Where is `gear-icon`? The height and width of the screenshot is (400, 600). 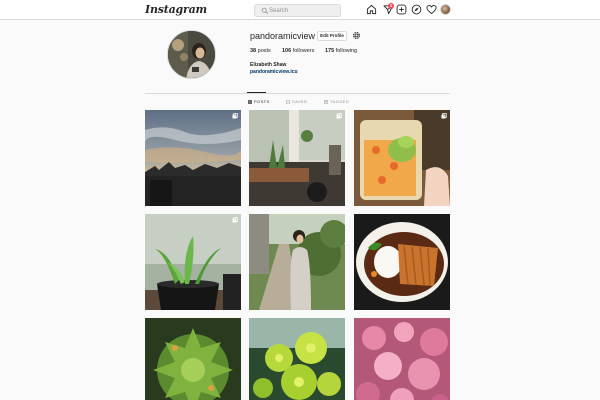 gear-icon is located at coordinates (356, 35).